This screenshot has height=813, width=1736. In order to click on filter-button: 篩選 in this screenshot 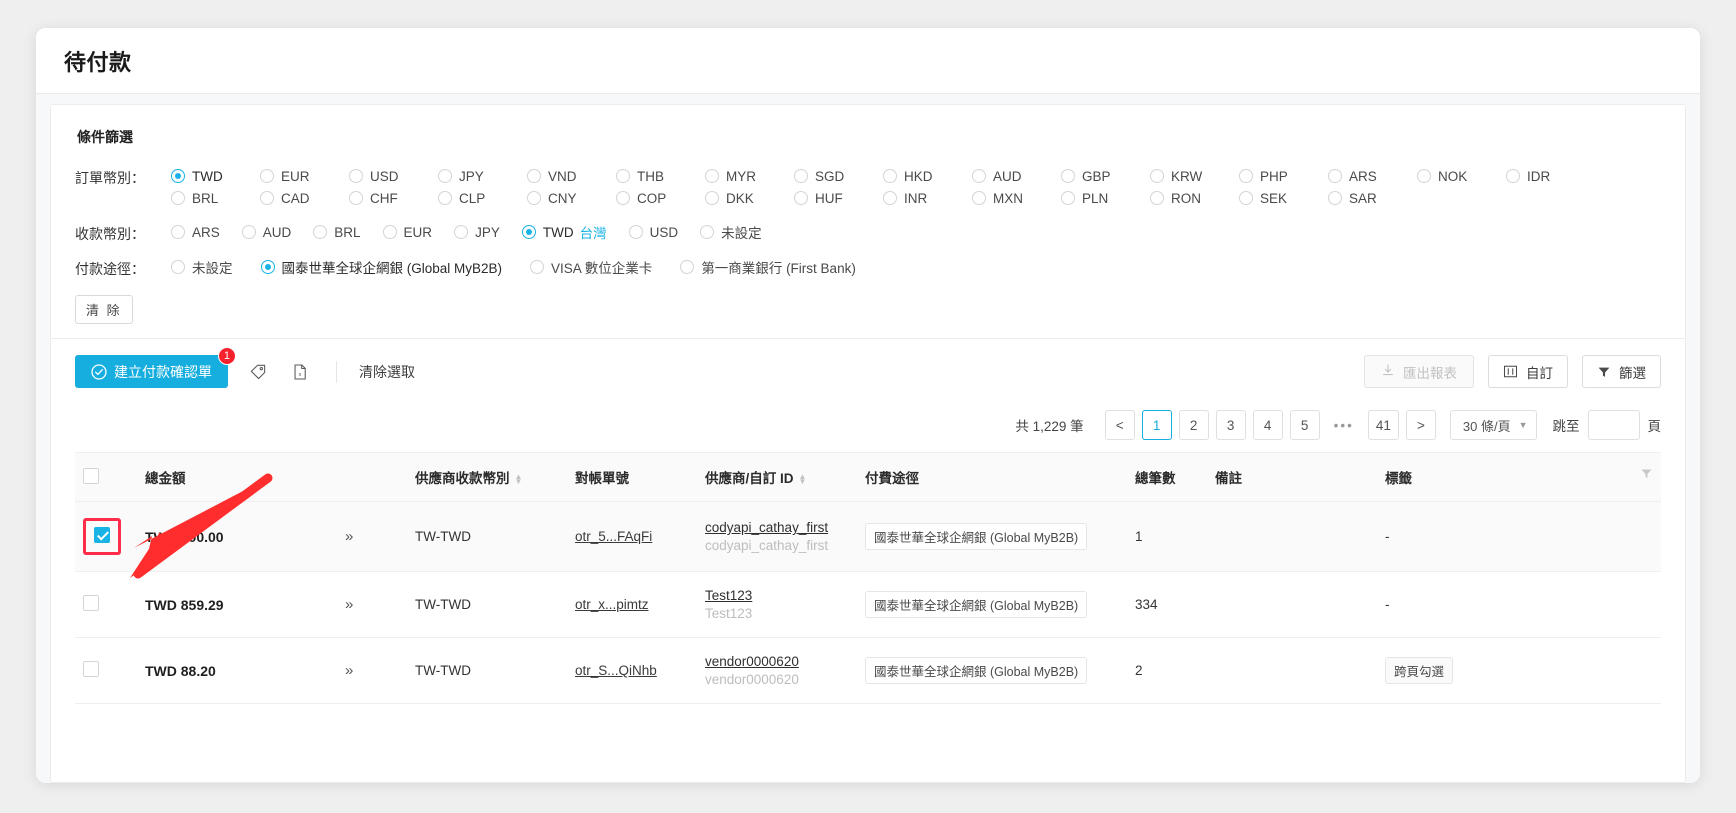, I will do `click(1621, 371)`.